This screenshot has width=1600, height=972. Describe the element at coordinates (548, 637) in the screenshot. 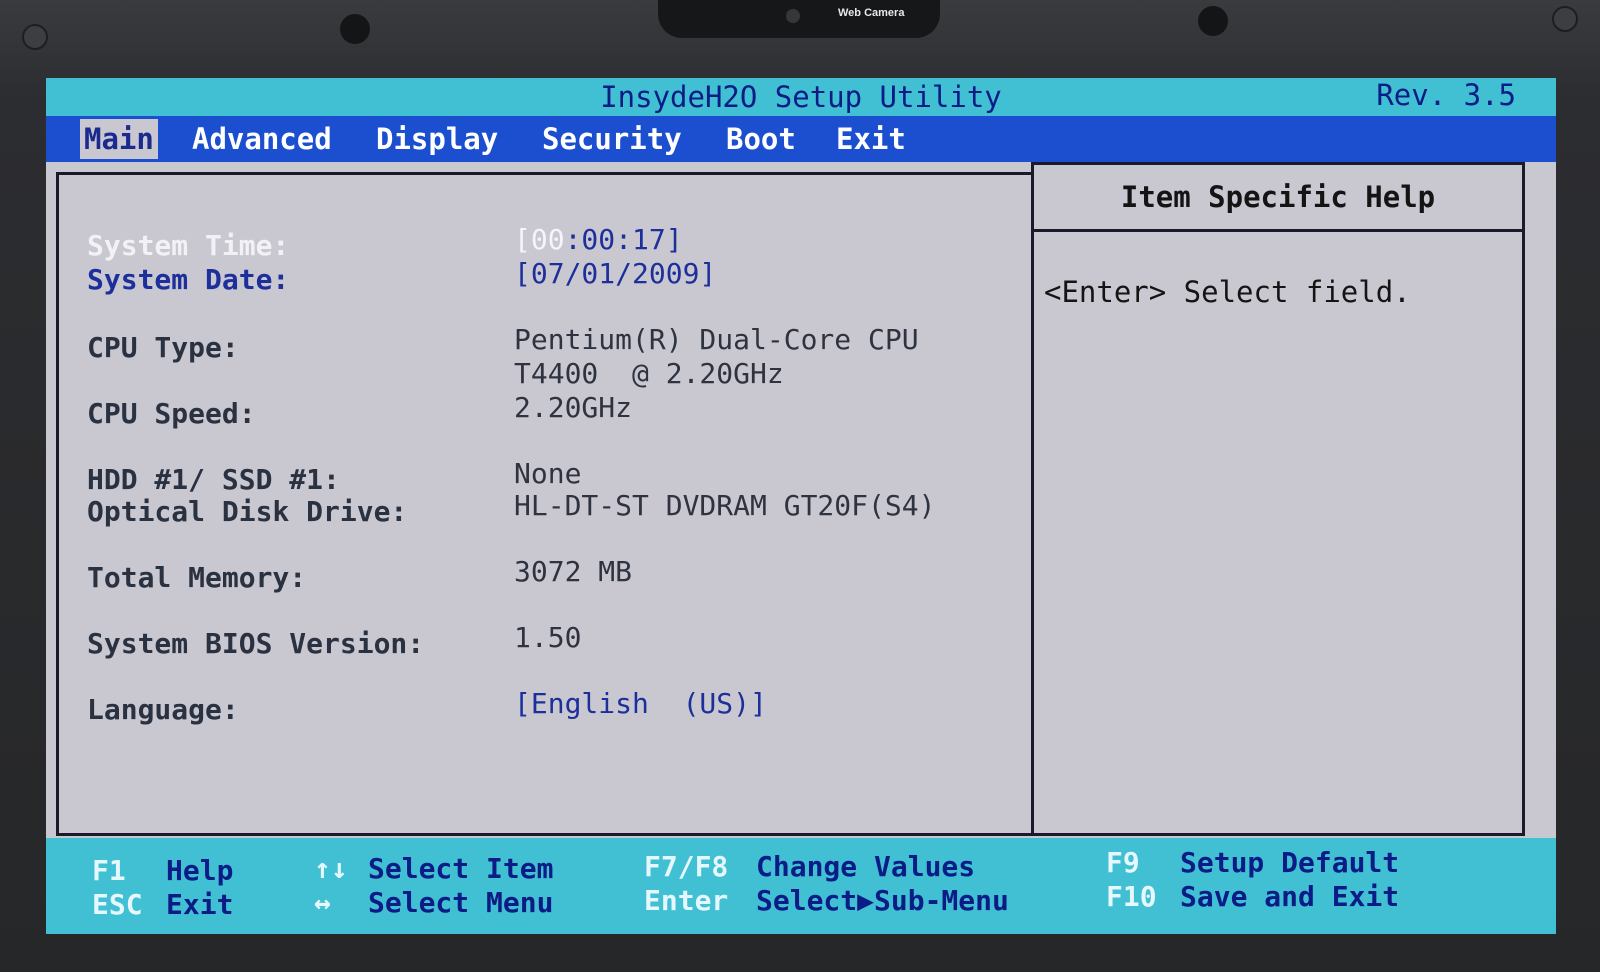

I see `bios-version-value: 1.50` at that location.